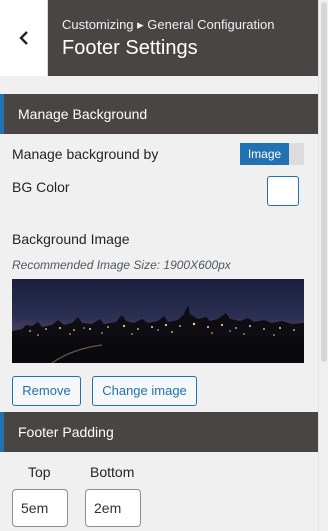 This screenshot has width=328, height=531. What do you see at coordinates (159, 114) in the screenshot?
I see `section-manage-background: Manage Background` at bounding box center [159, 114].